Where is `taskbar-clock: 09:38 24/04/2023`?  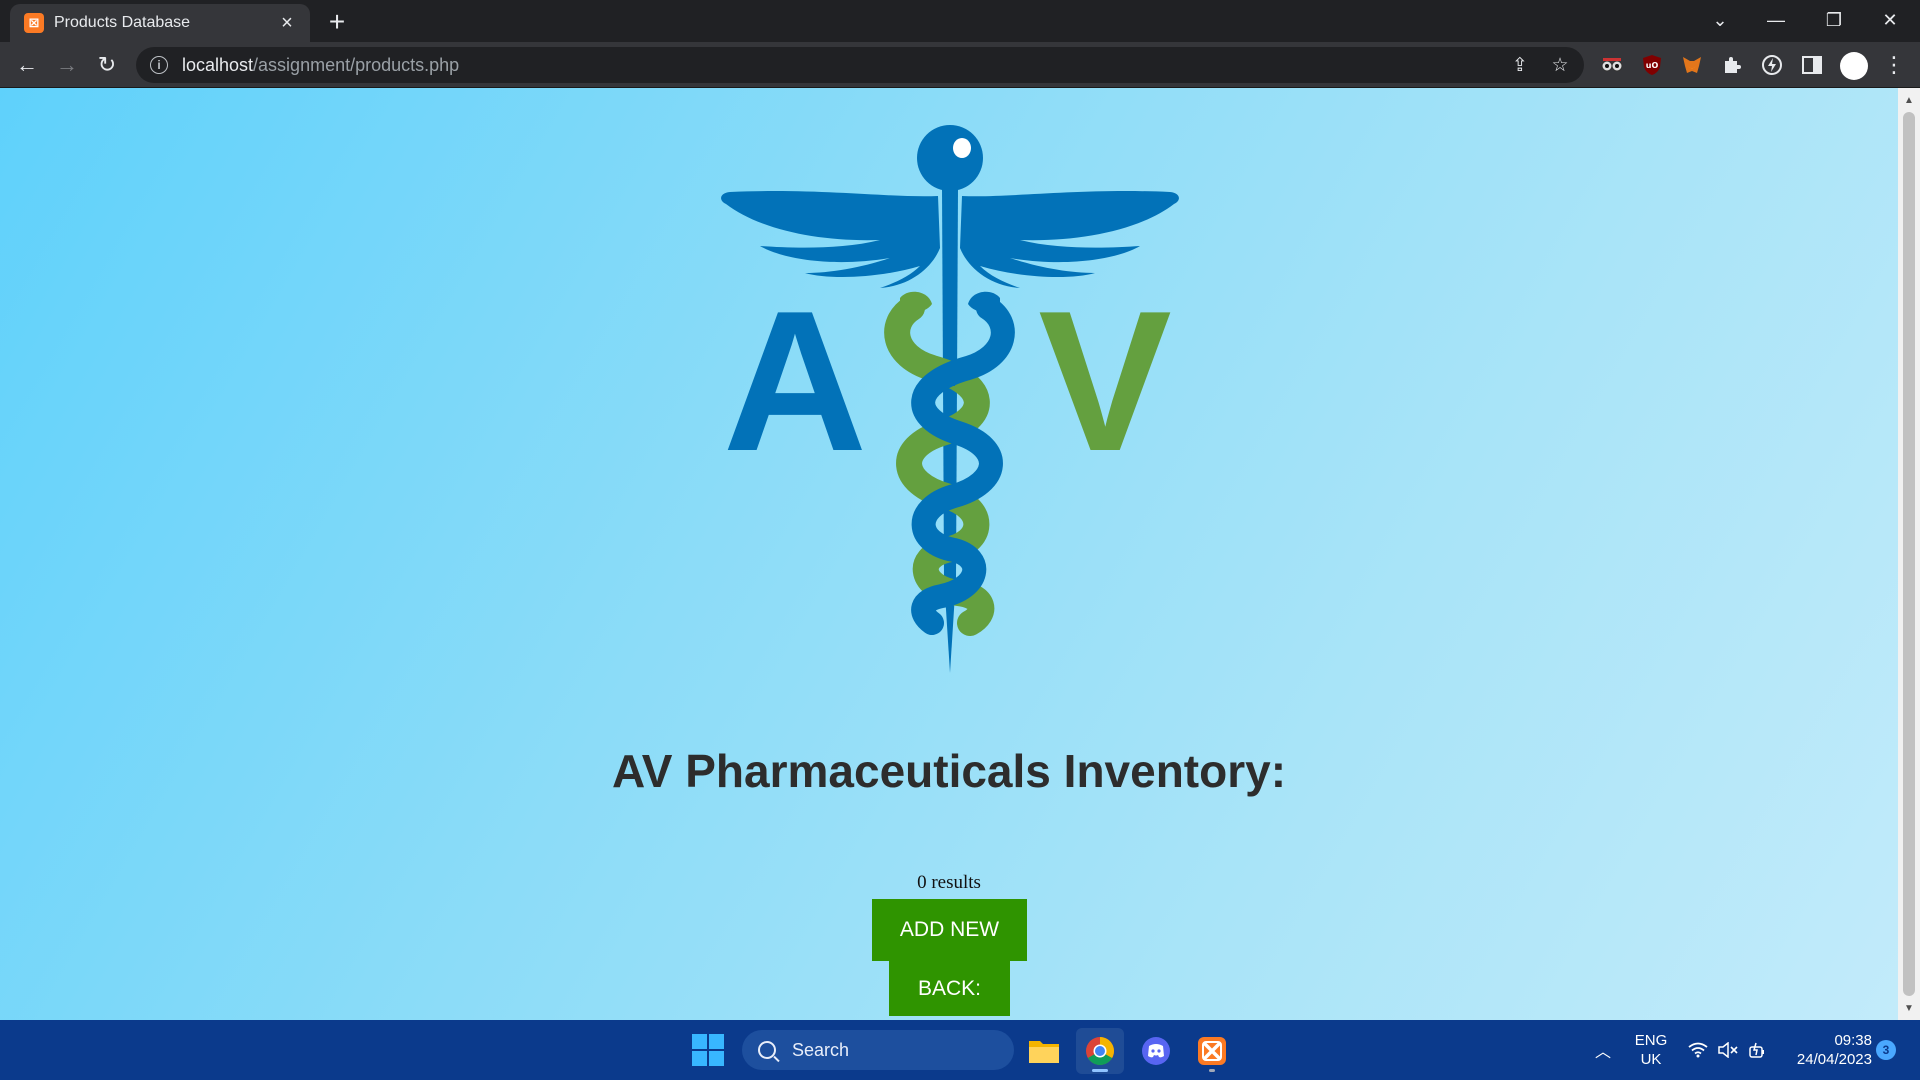 taskbar-clock: 09:38 24/04/2023 is located at coordinates (1825, 1050).